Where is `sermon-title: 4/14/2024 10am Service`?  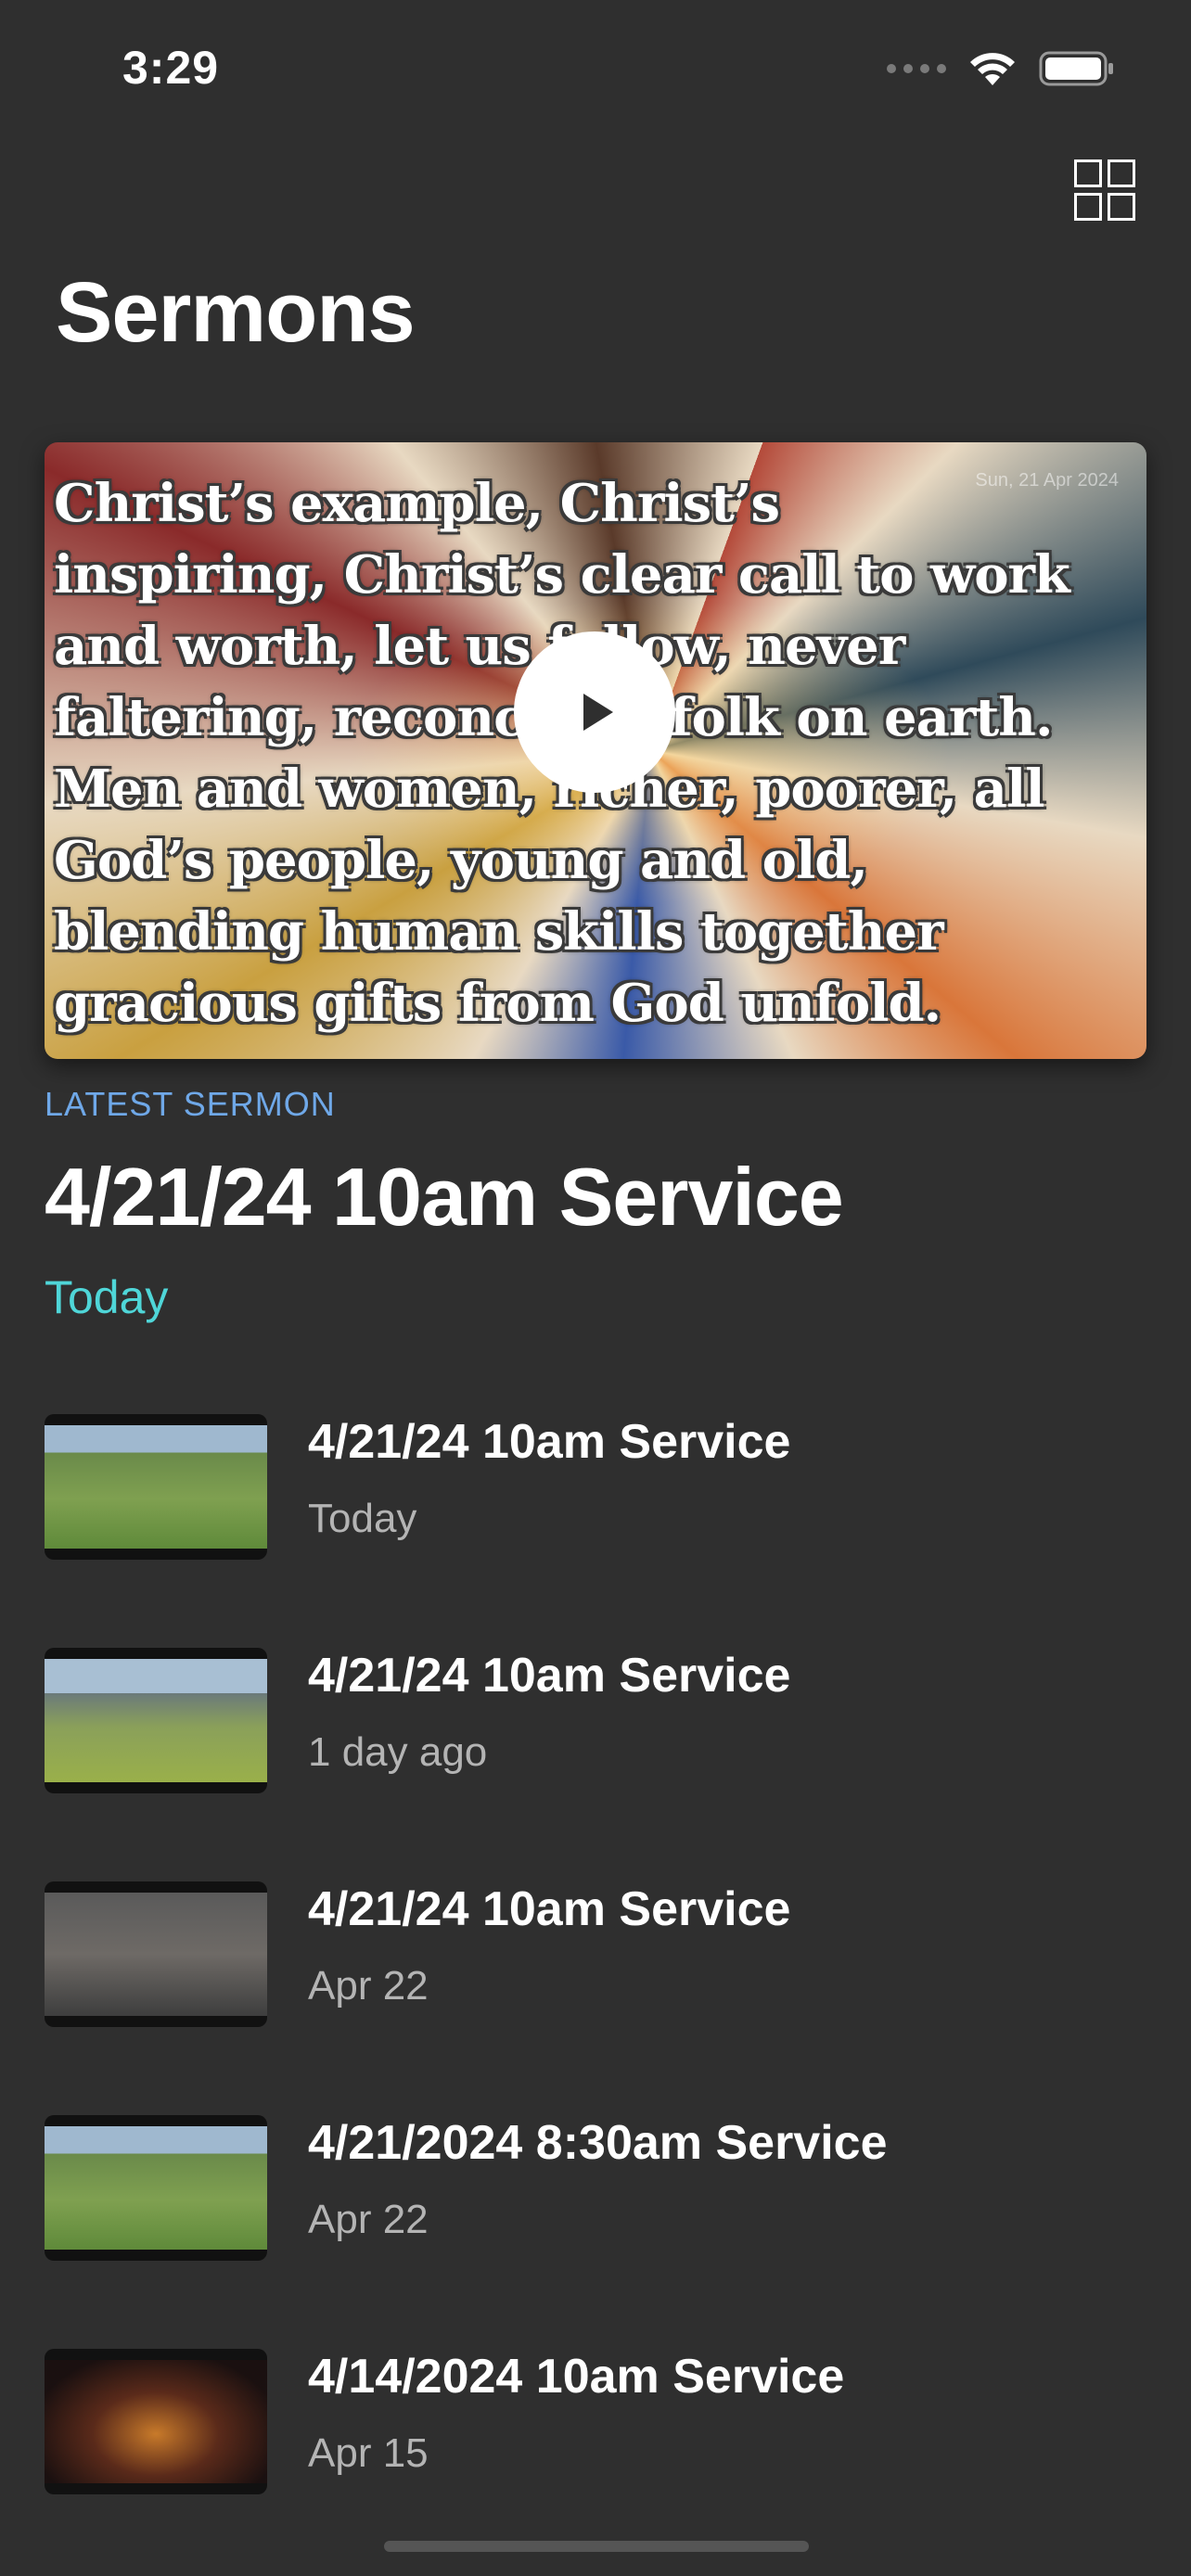
sermon-title: 4/14/2024 10am Service is located at coordinates (576, 2377).